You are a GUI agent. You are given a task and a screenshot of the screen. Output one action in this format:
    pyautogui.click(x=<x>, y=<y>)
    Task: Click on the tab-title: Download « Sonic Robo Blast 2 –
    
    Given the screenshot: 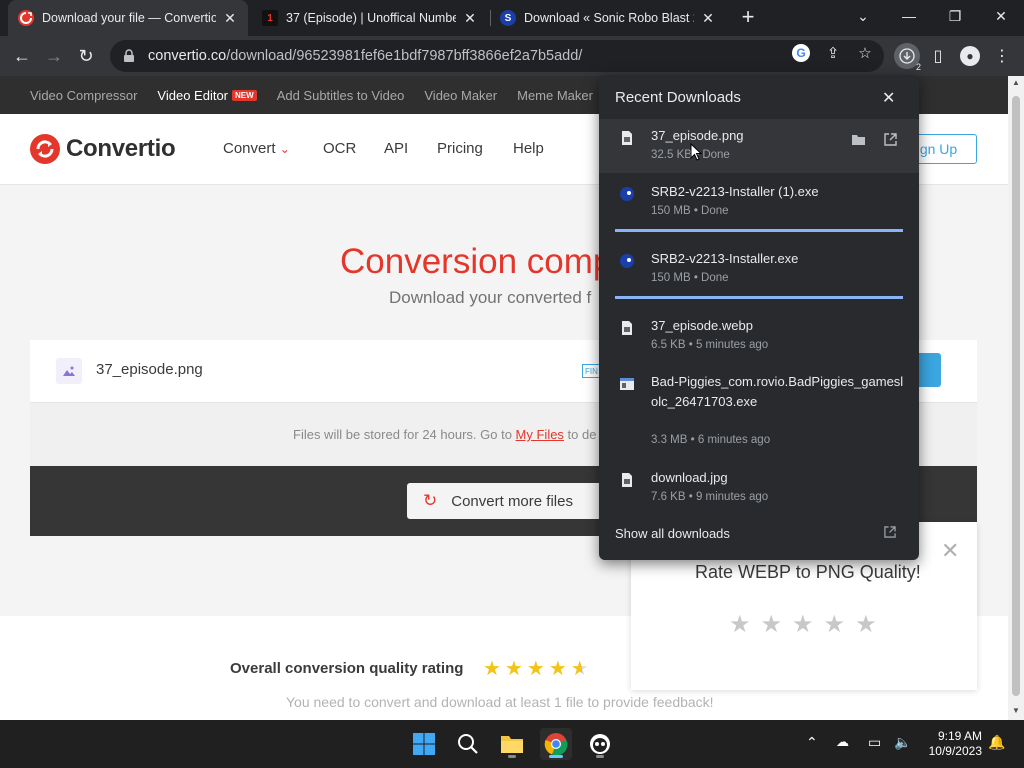 What is the action you would take?
    pyautogui.click(x=609, y=18)
    